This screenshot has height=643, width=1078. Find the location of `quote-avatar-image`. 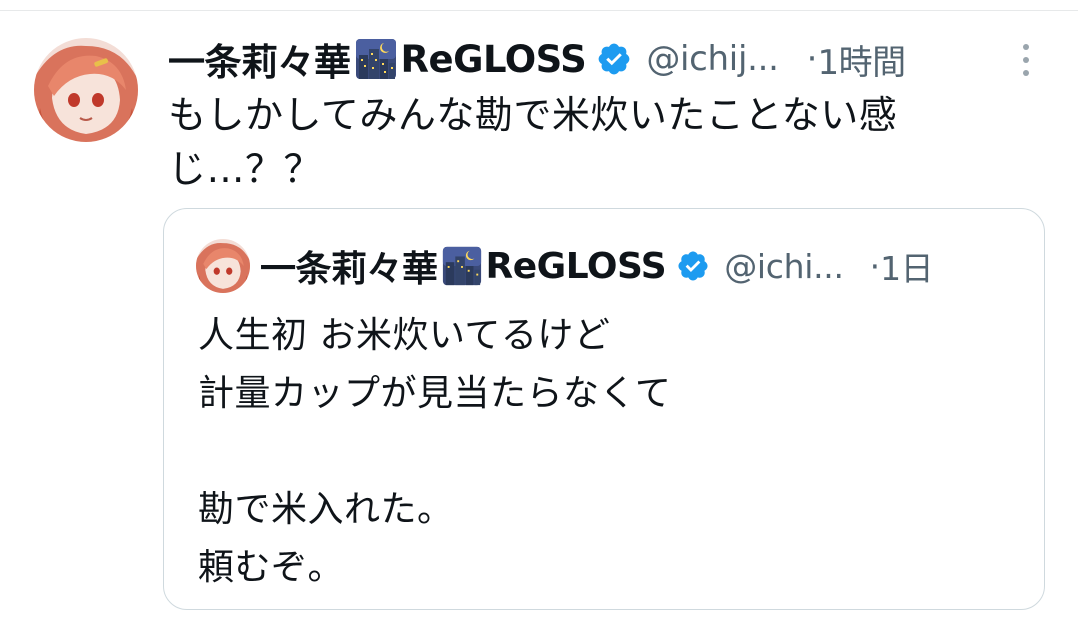

quote-avatar-image is located at coordinates (223, 266).